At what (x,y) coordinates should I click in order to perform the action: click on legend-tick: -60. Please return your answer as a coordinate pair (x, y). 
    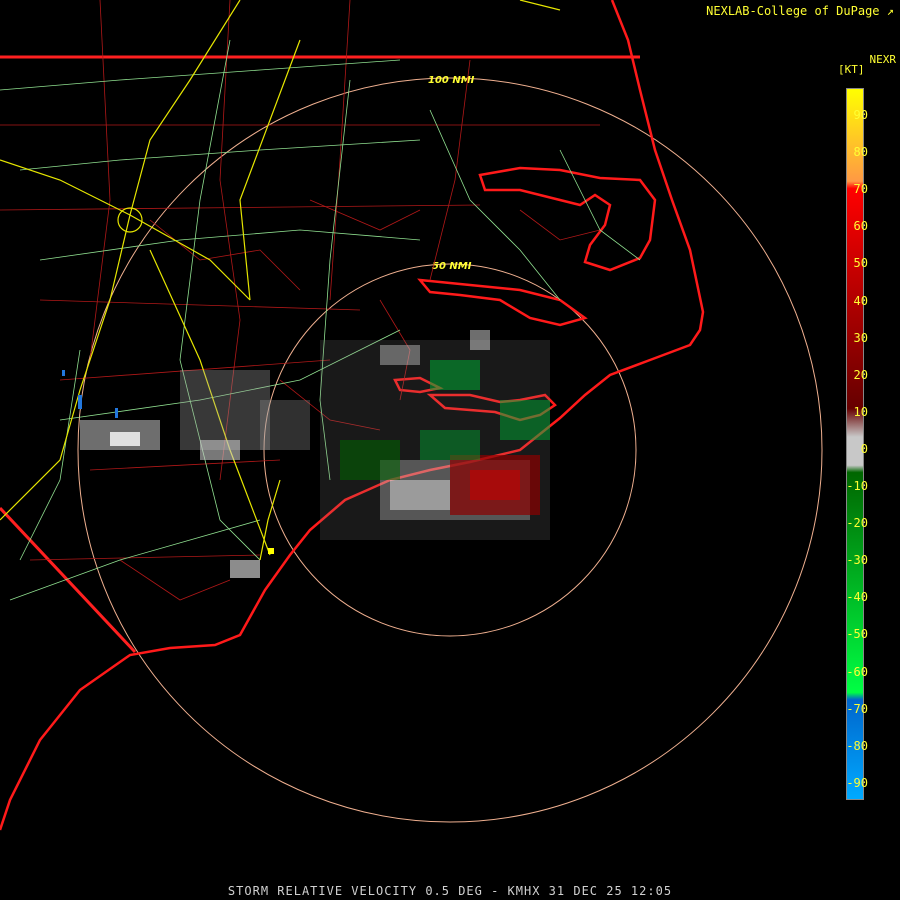
    Looking at the image, I should click on (857, 671).